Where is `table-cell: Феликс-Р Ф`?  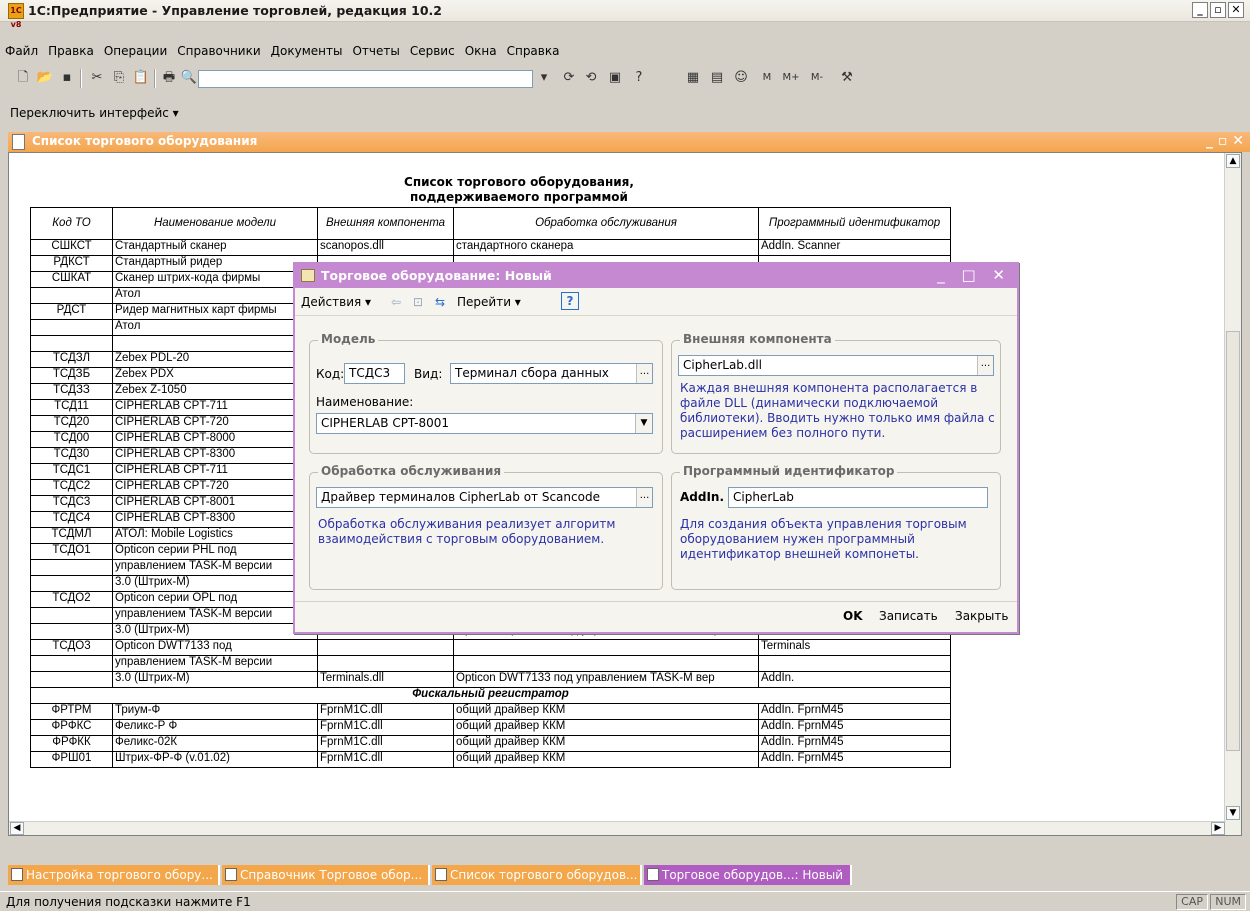 table-cell: Феликс-Р Ф is located at coordinates (215, 727).